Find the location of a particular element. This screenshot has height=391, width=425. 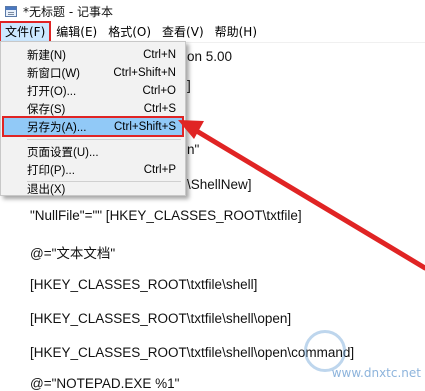

menu-item-label: 新窗口(W) is located at coordinates (54, 73).